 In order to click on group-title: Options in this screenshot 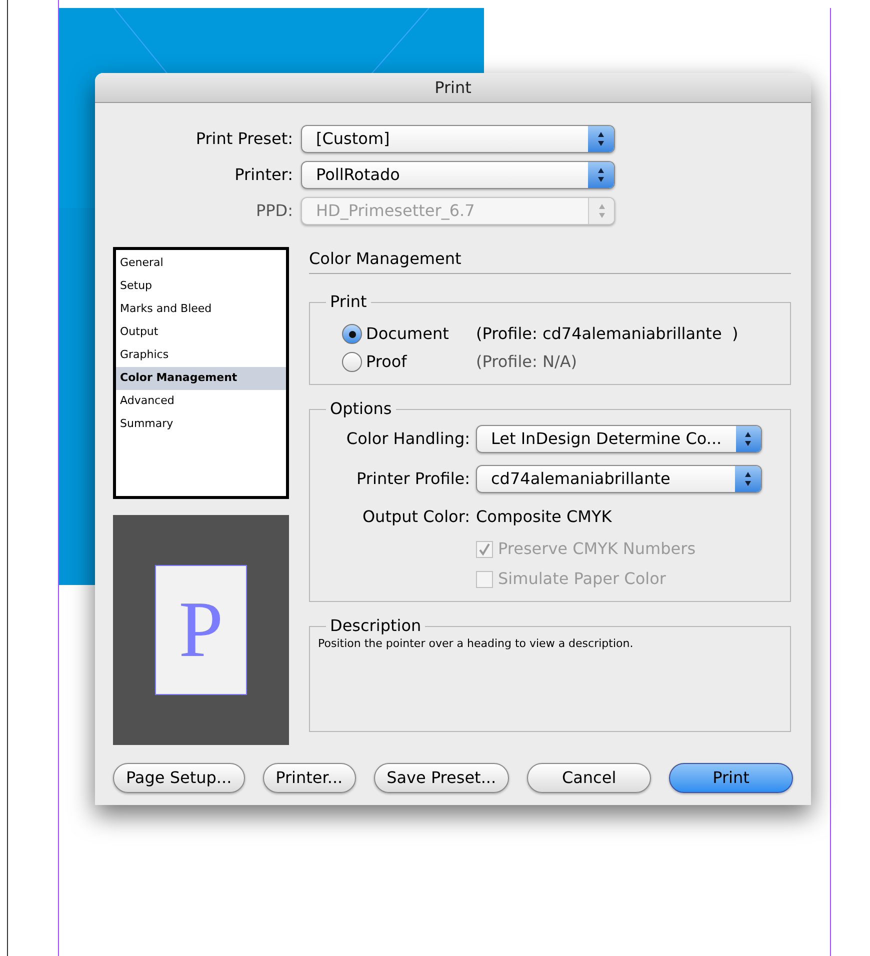, I will do `click(361, 409)`.